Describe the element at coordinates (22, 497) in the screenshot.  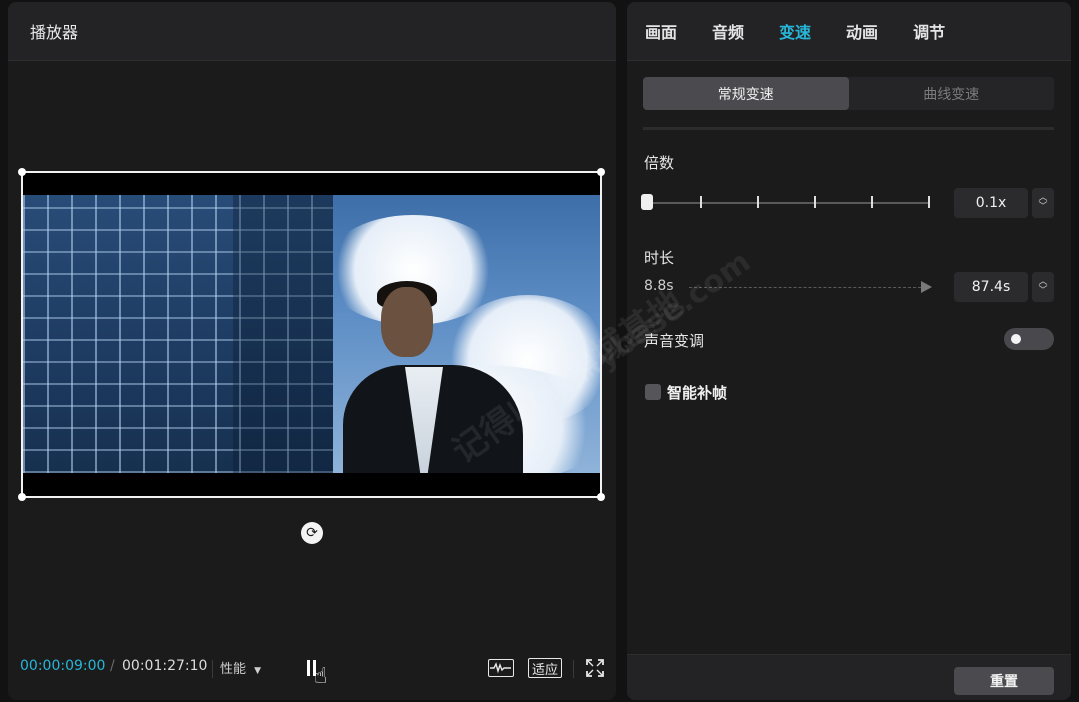
I see `resize-handle-bl` at that location.